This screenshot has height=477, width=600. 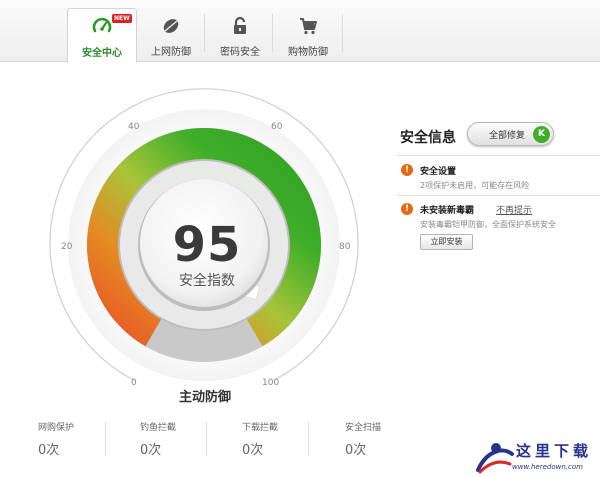 I want to click on stat-name: 安全扫描, so click(x=363, y=428).